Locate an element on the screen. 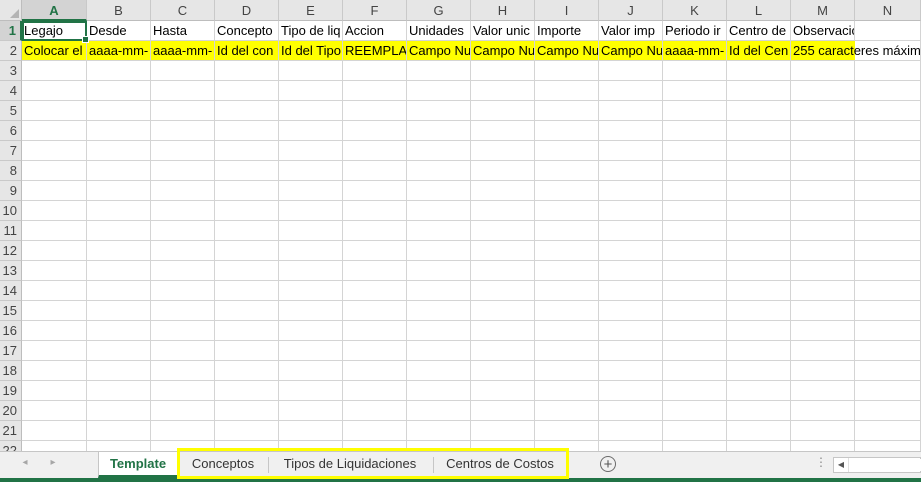 The height and width of the screenshot is (482, 921). cell-f11 is located at coordinates (375, 231).